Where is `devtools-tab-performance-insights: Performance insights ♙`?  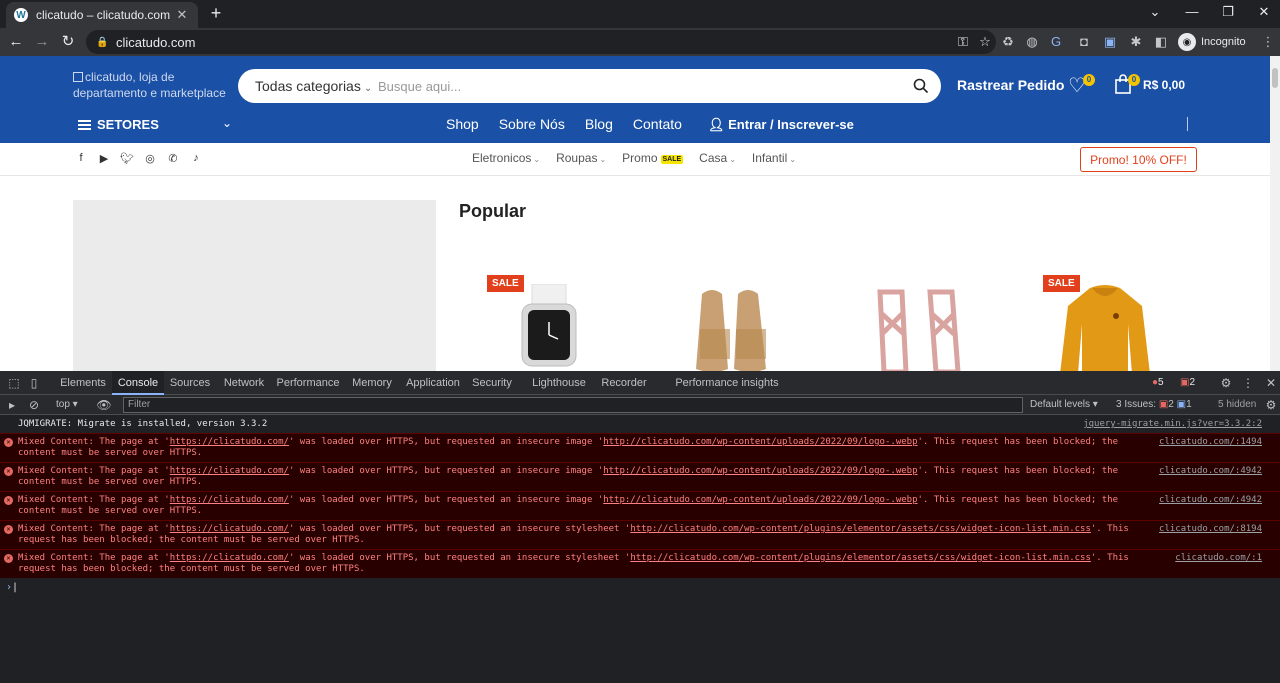
devtools-tab-performance-insights: Performance insights ♙ is located at coordinates (727, 392).